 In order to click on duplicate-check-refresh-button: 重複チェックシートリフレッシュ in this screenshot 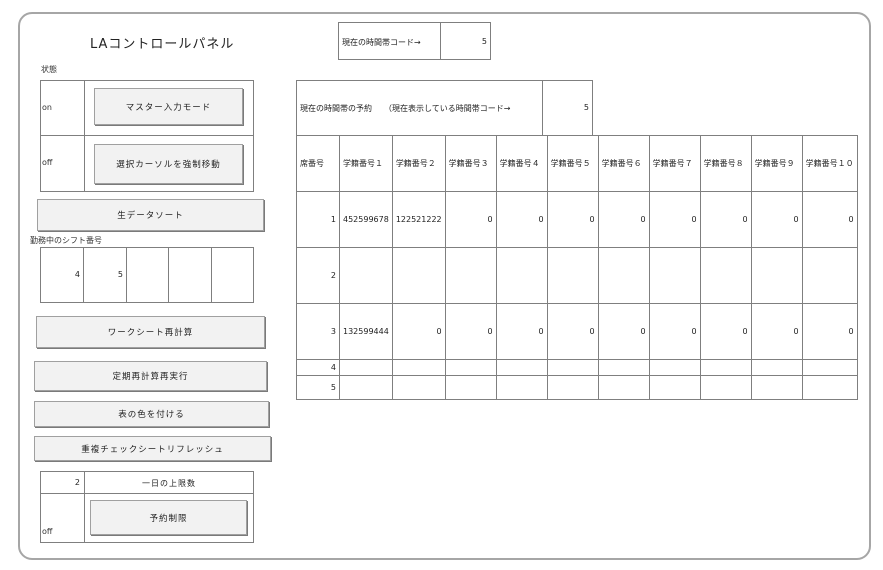, I will do `click(152, 448)`.